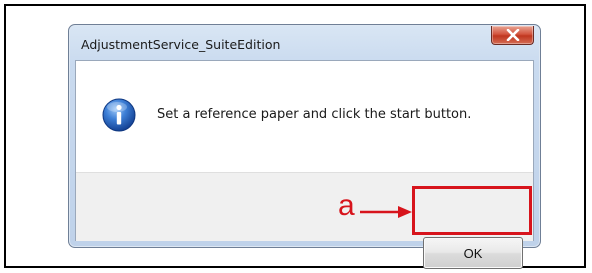 This screenshot has width=592, height=273. What do you see at coordinates (346, 205) in the screenshot?
I see `callout-label: a` at bounding box center [346, 205].